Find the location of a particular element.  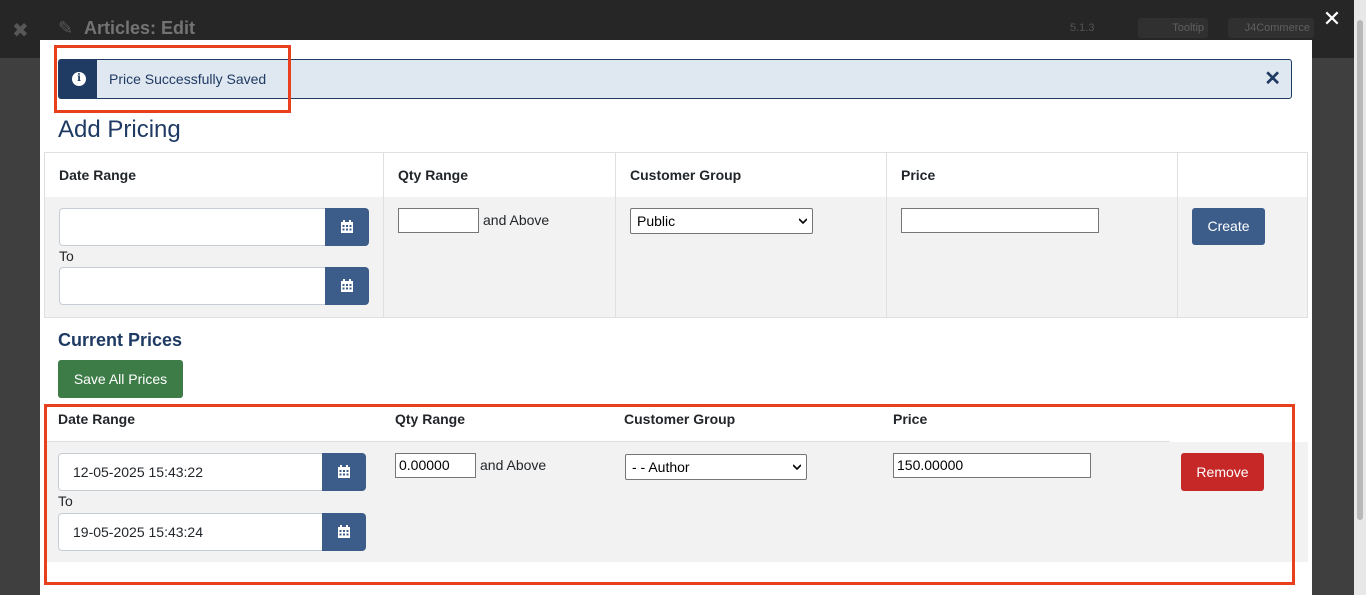

customer-group-select: - - Author is located at coordinates (716, 467).